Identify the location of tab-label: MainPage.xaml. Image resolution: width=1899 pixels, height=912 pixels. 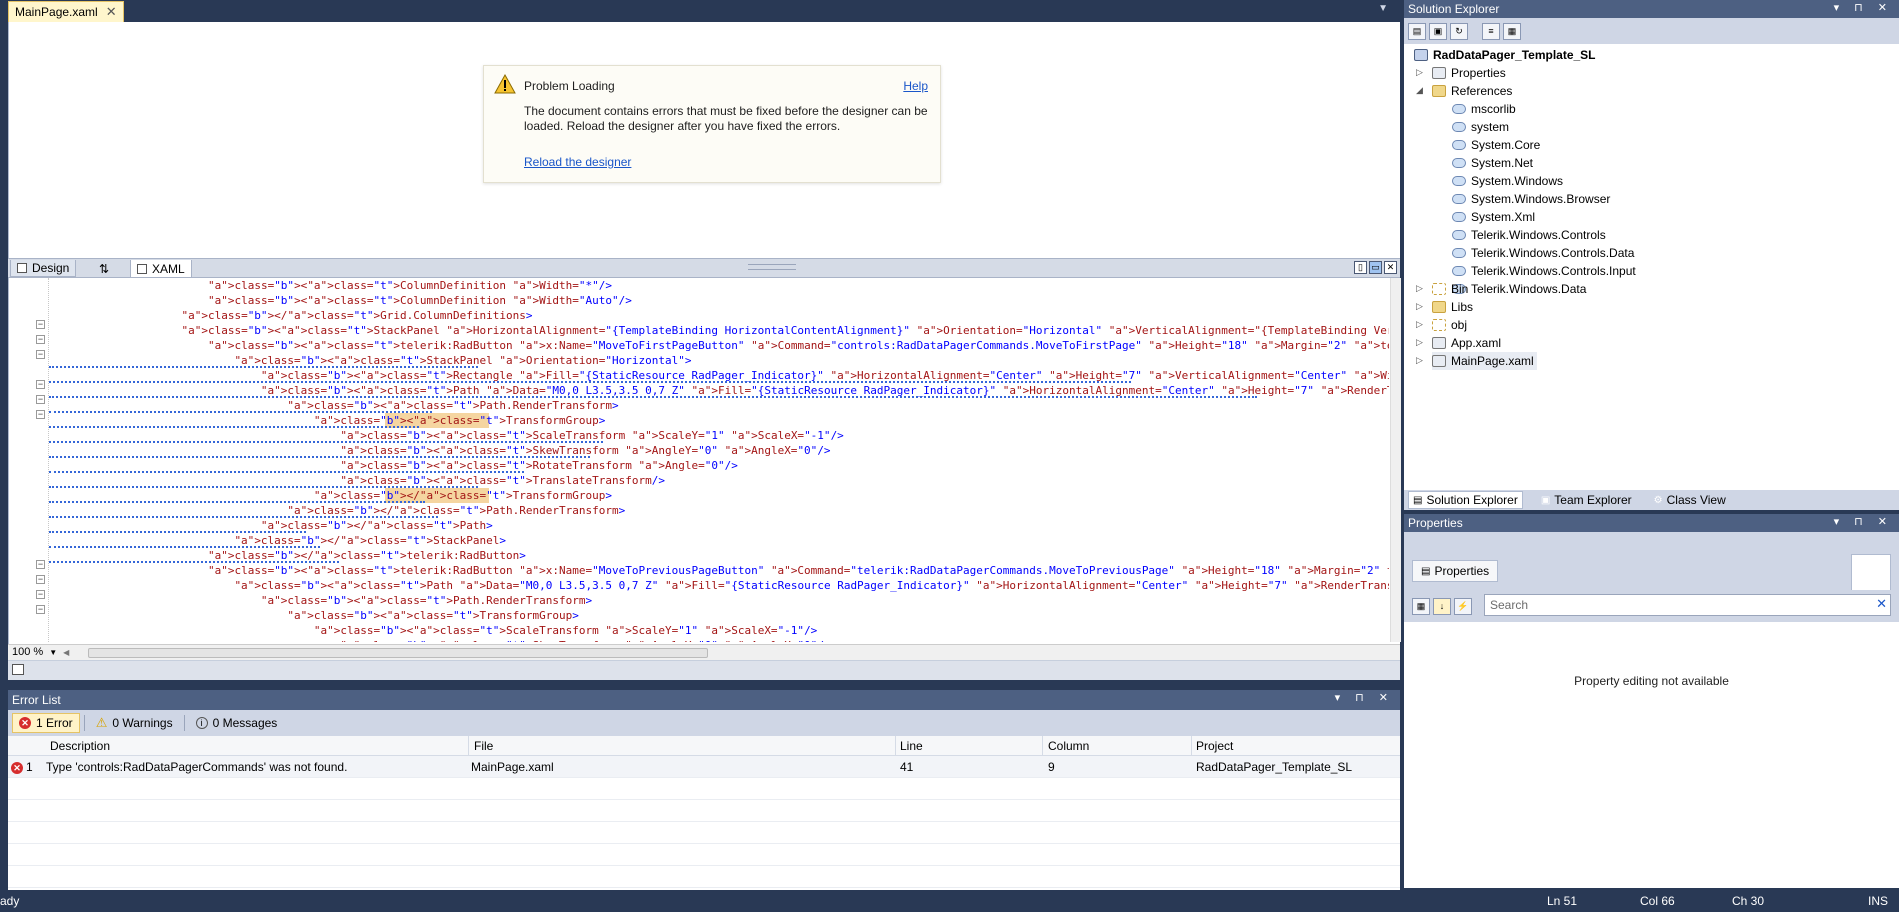
(56, 12).